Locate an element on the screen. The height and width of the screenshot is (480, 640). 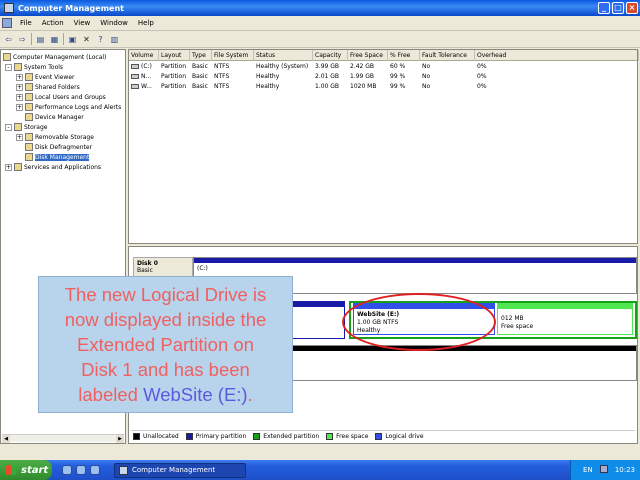
back-arrow-icon: ⇦ is located at coordinates (8, 39).